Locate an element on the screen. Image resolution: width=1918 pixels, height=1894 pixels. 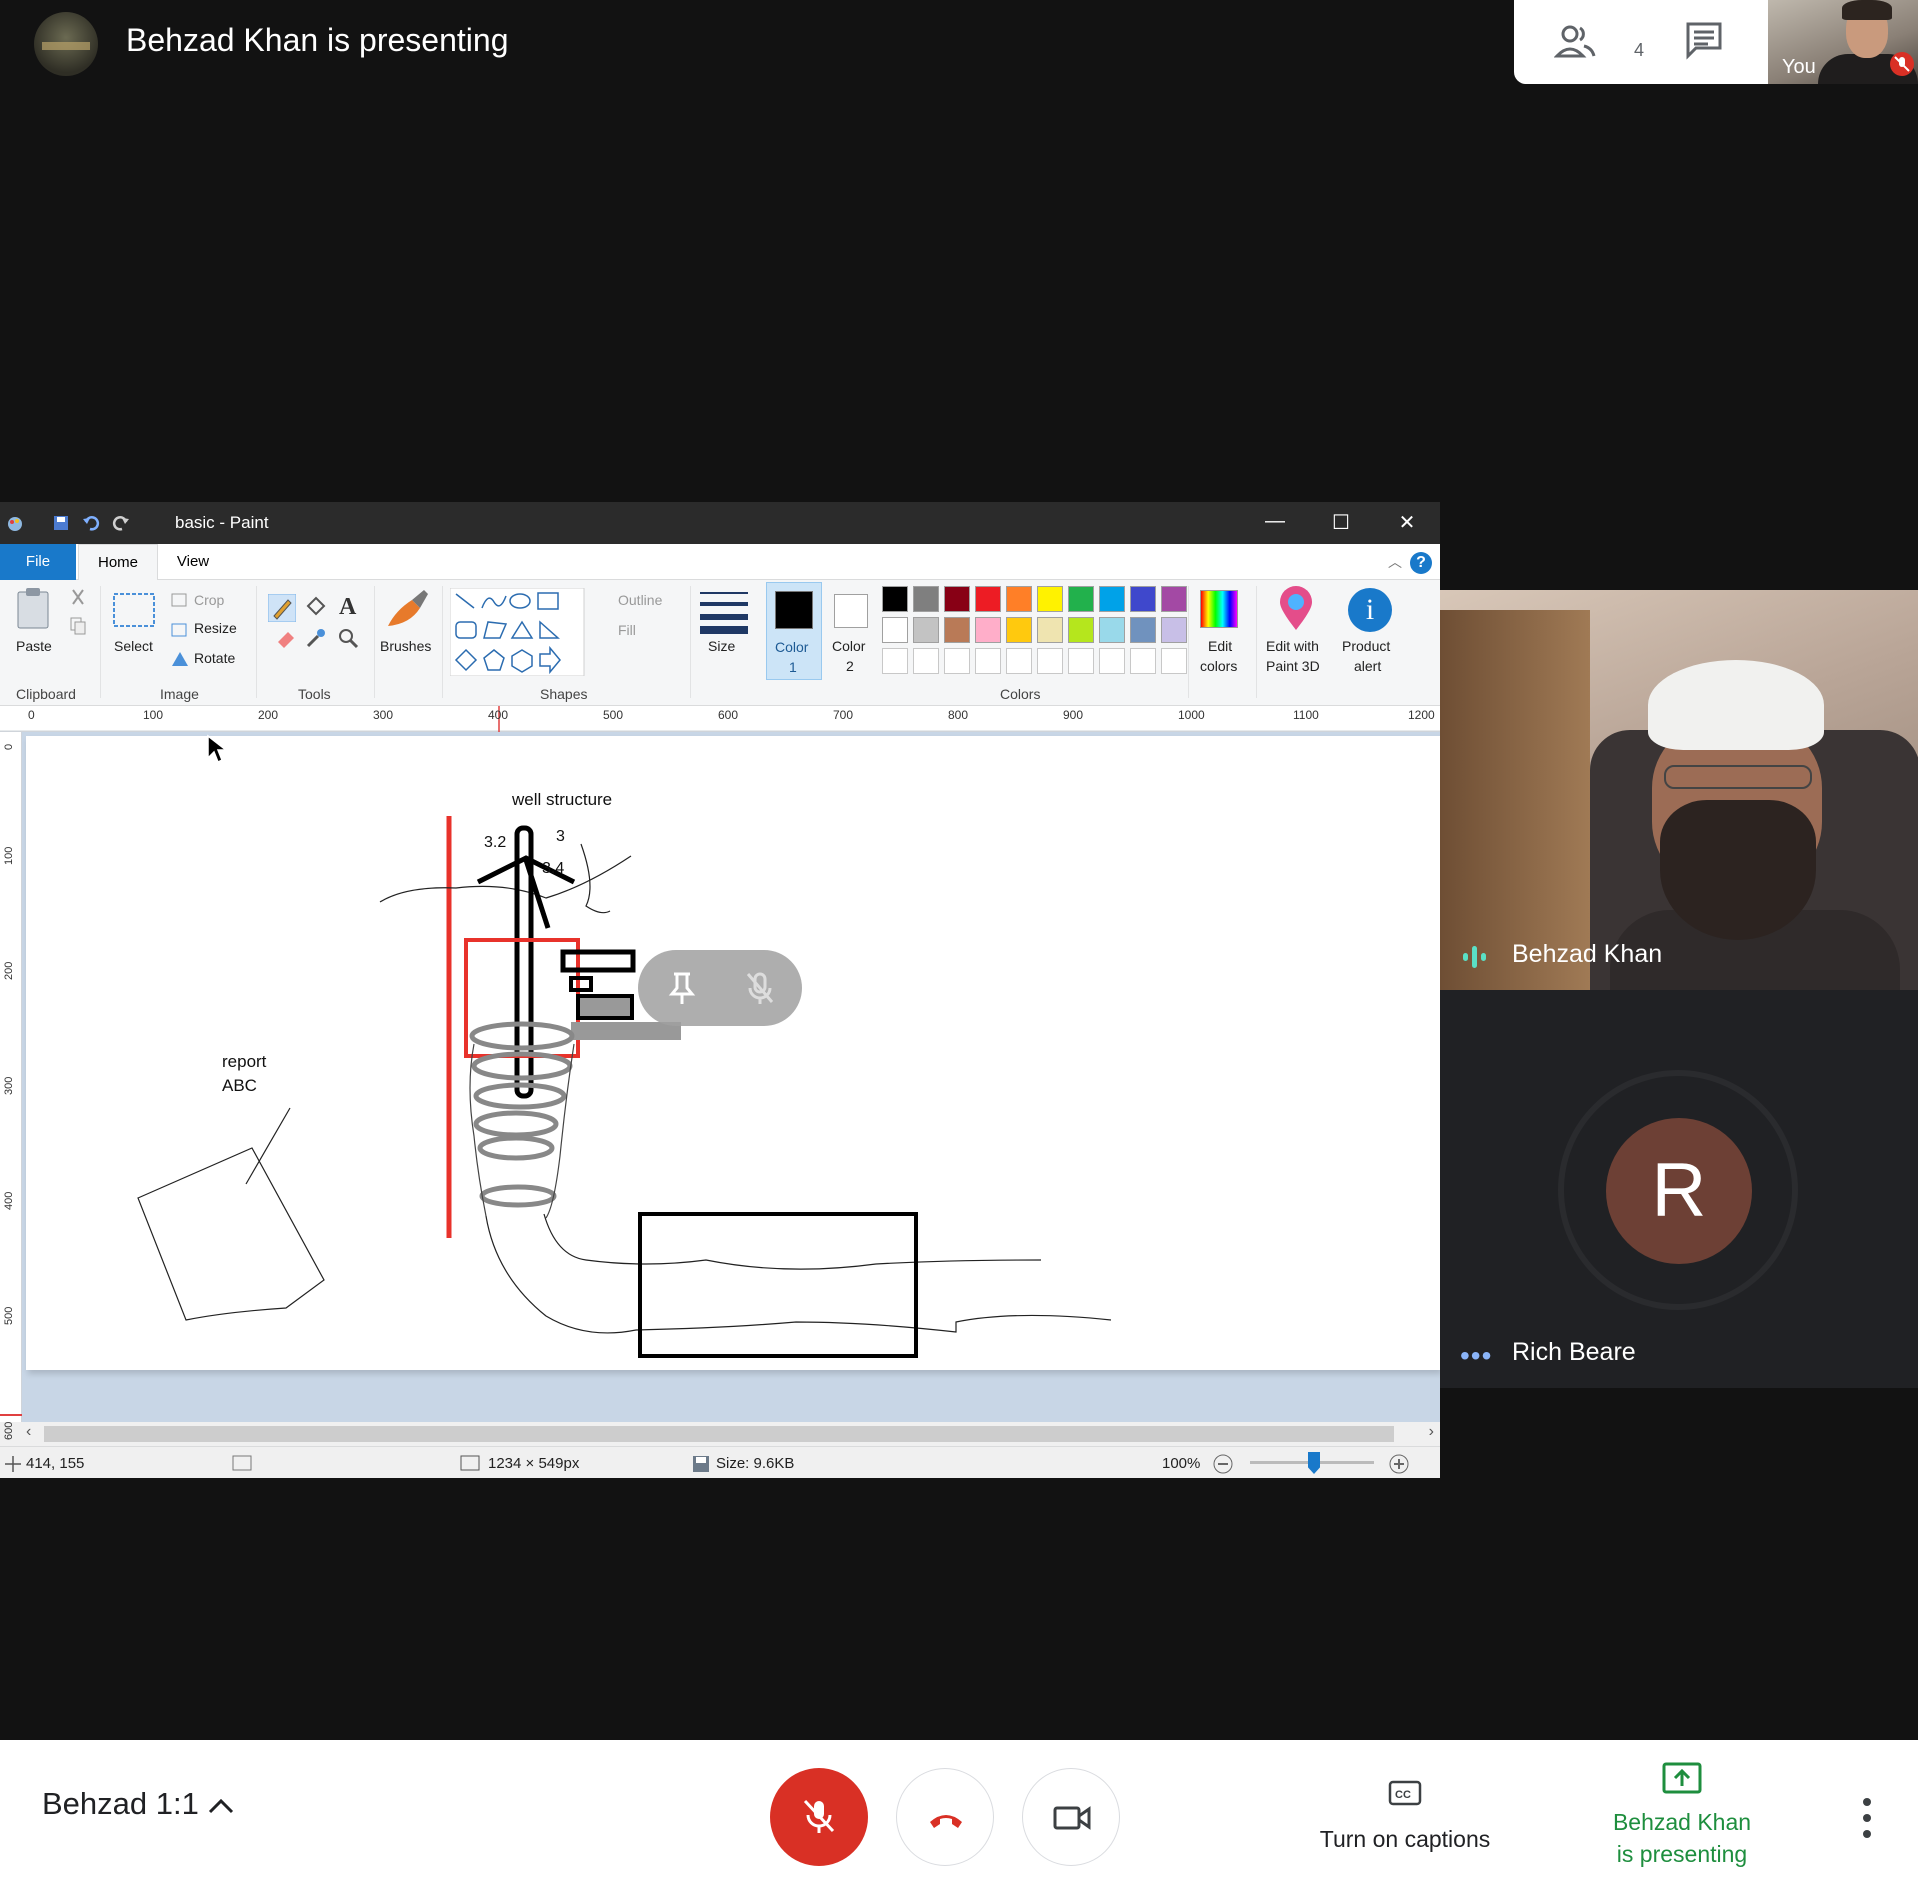
participant-name: Behzad Khan is located at coordinates (1587, 954).